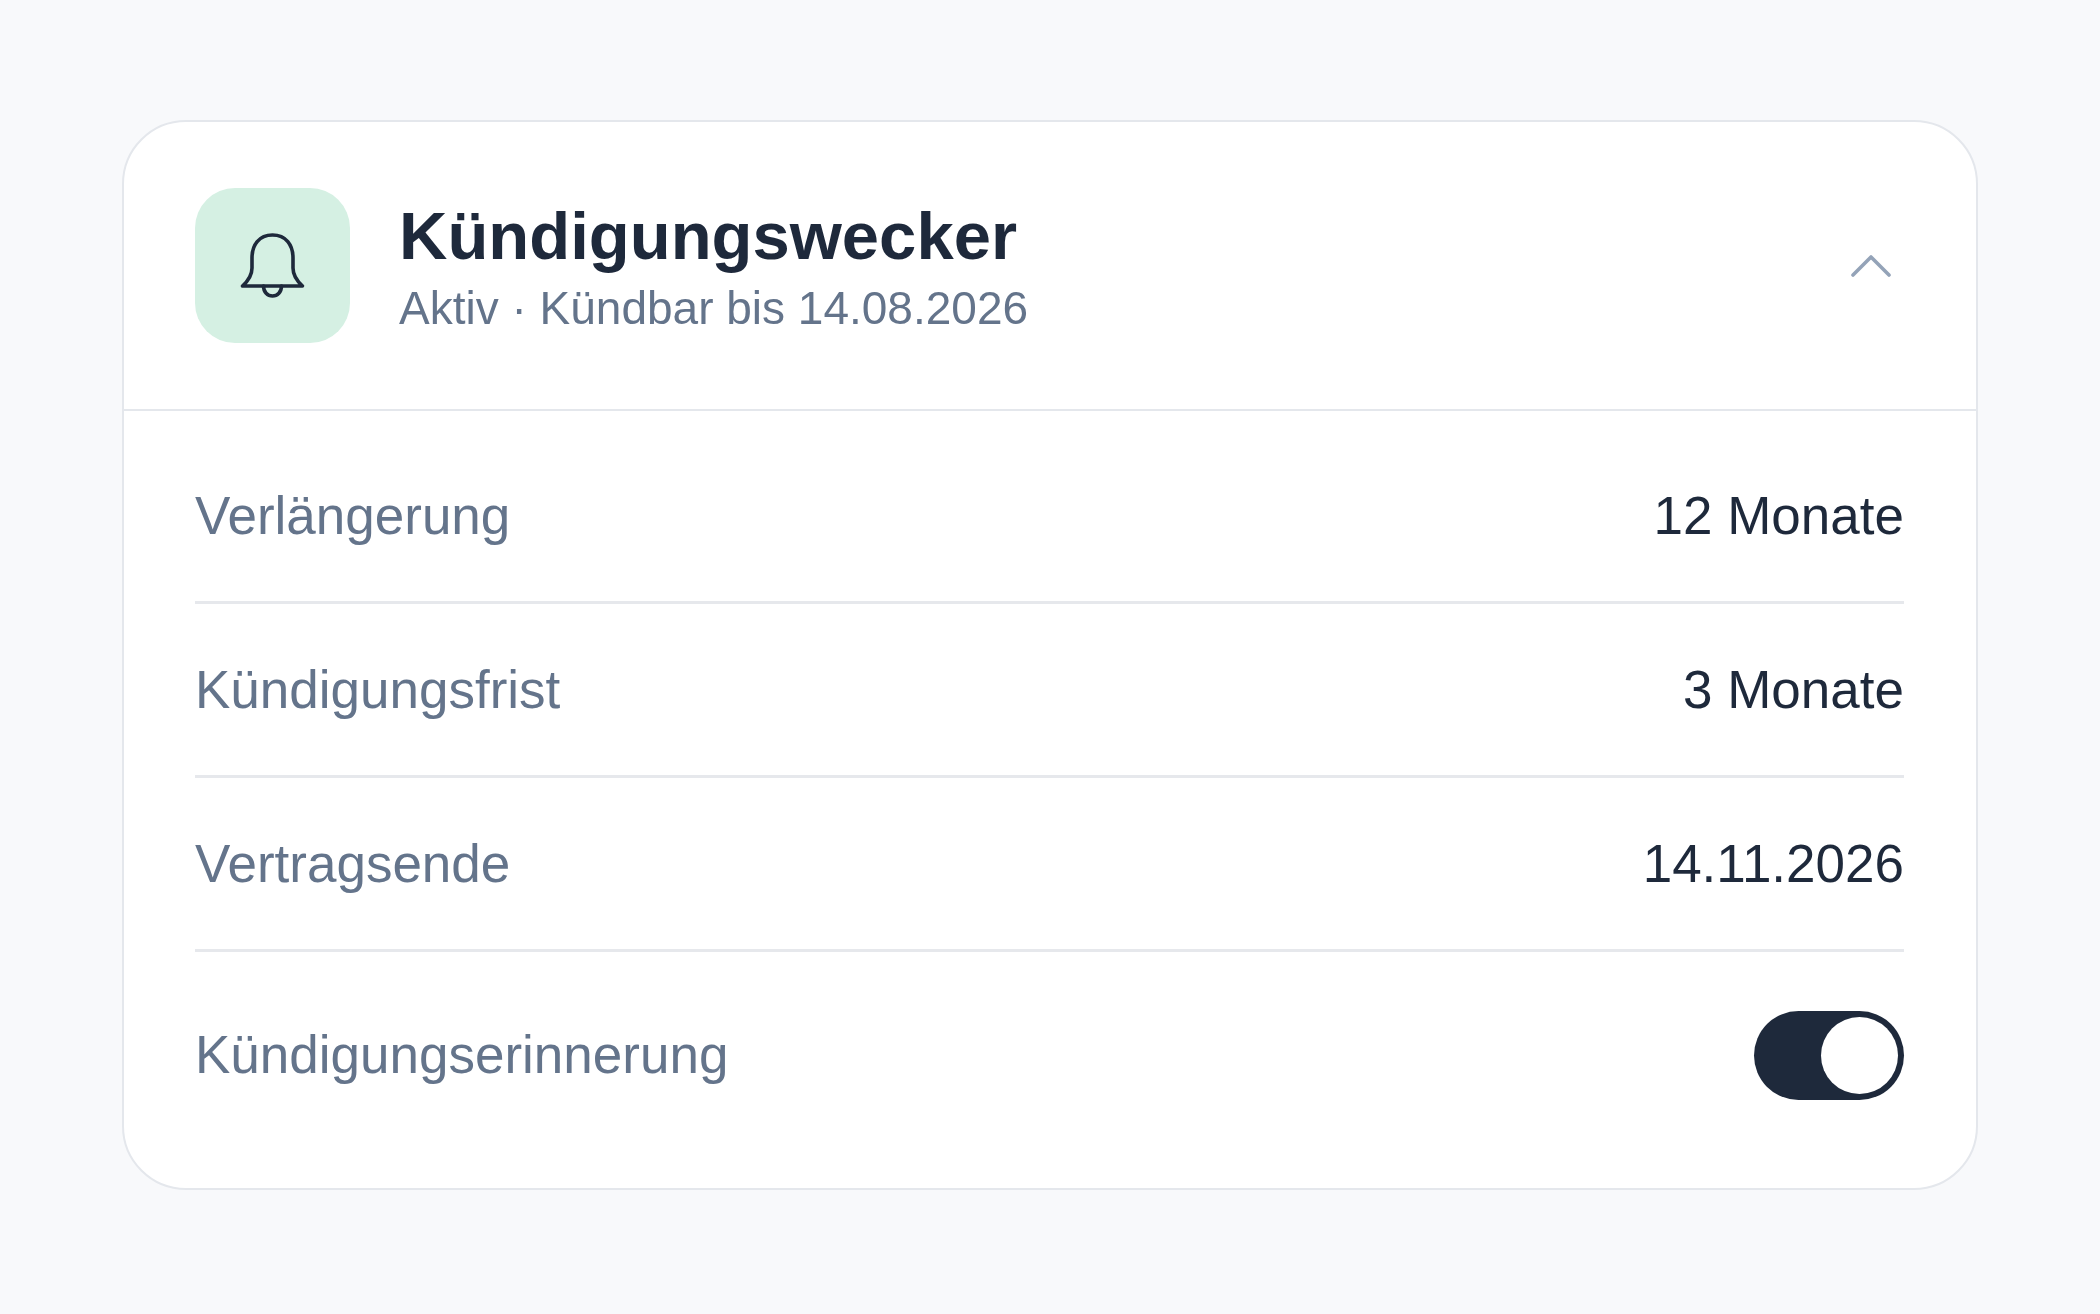 This screenshot has width=2100, height=1314. I want to click on row-value: 12 Monate, so click(1778, 515).